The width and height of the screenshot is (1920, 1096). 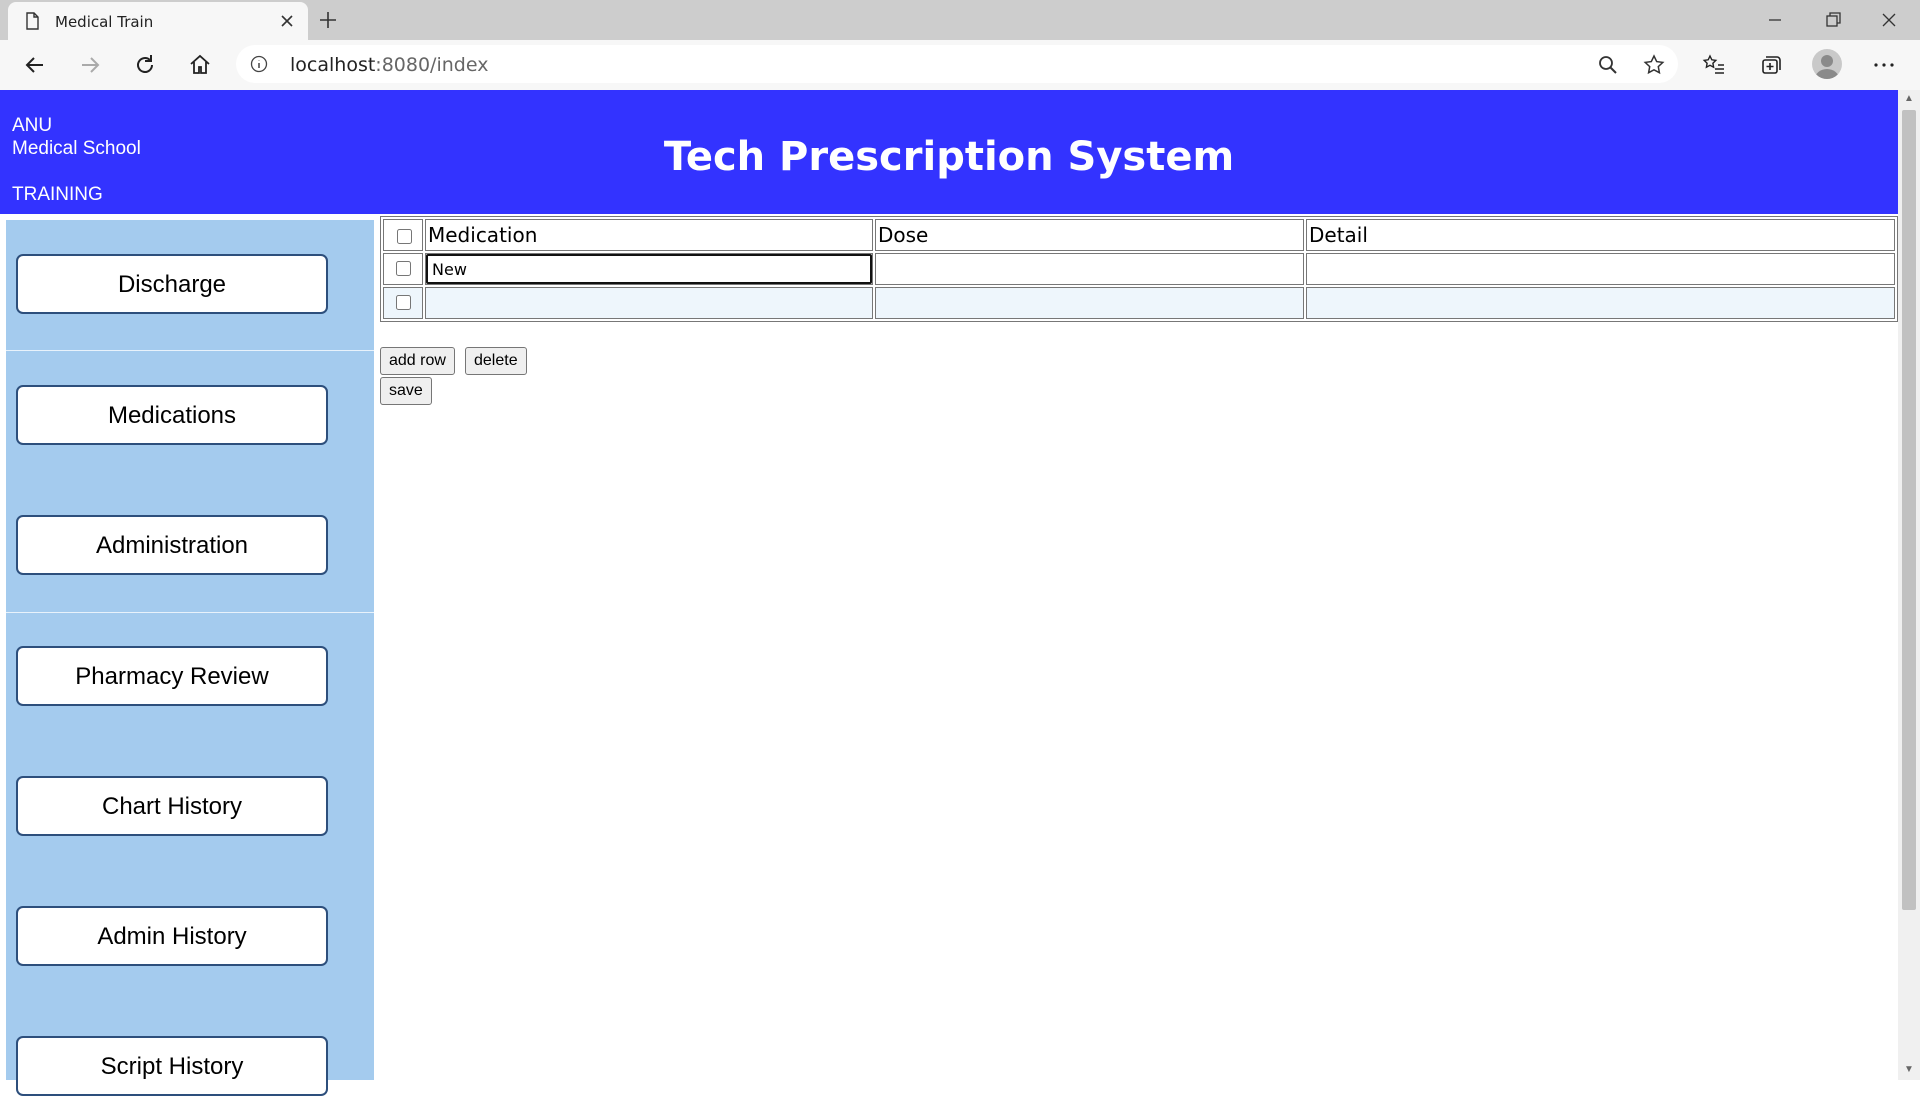 I want to click on page-scrollbar: ▲ ▼, so click(x=1909, y=585).